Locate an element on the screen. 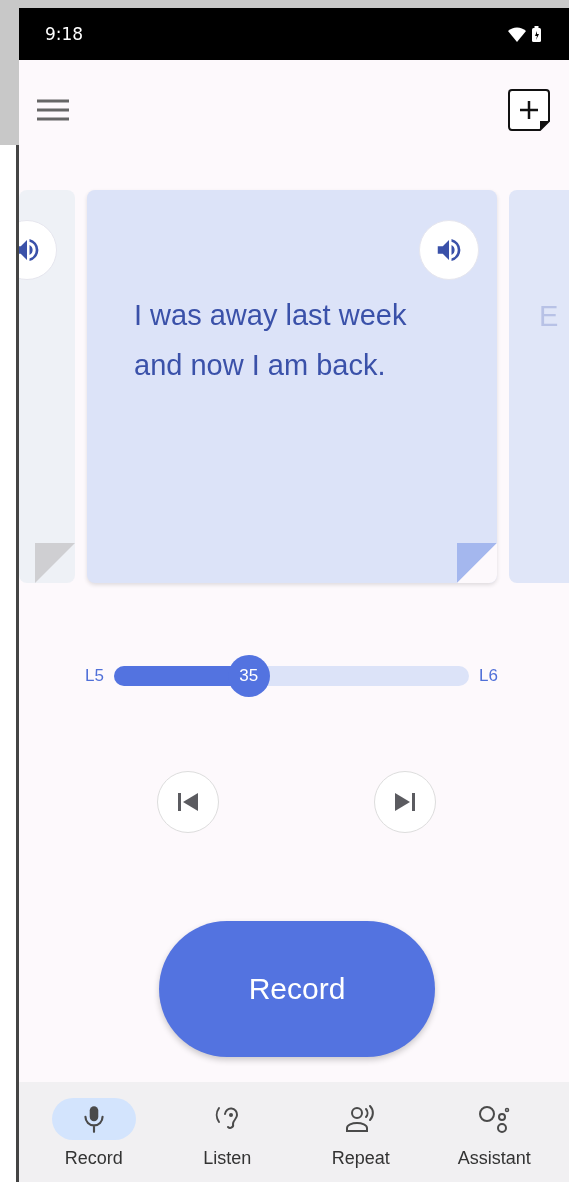  slider-thumb: 35 is located at coordinates (248, 676).